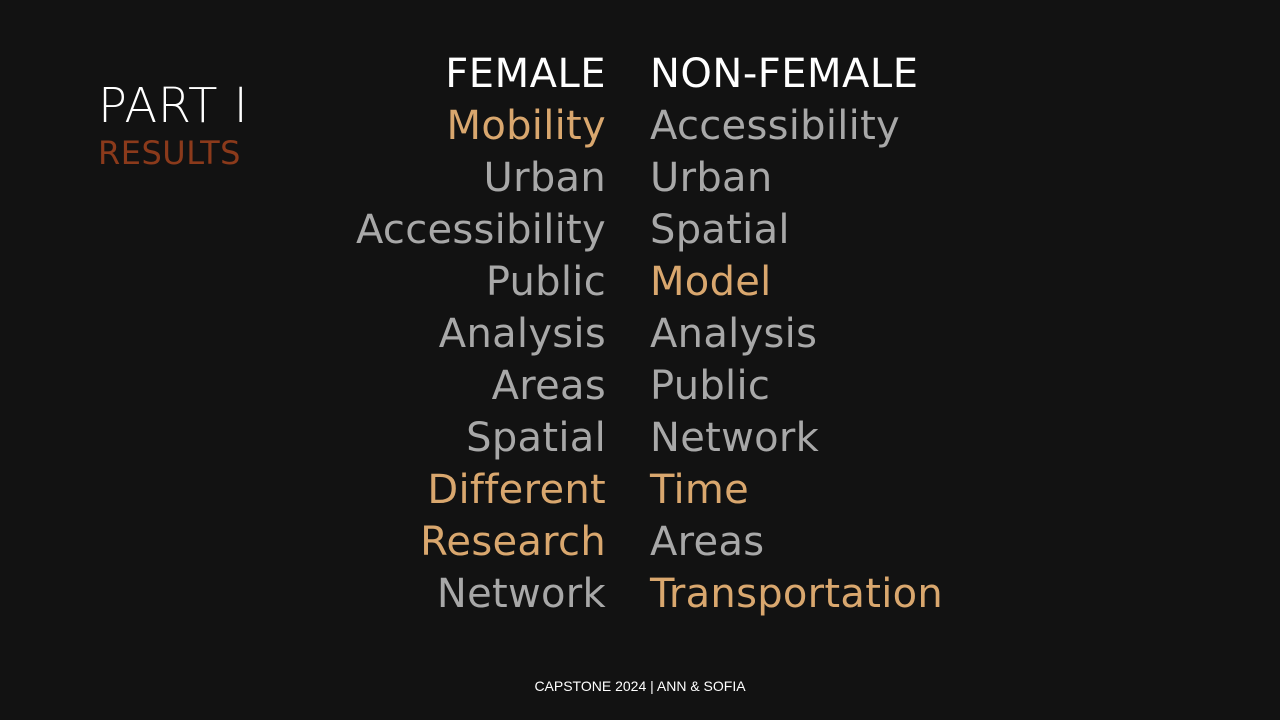 The height and width of the screenshot is (720, 1280). Describe the element at coordinates (707, 542) in the screenshot. I see `non-female-word-9: Areas` at that location.